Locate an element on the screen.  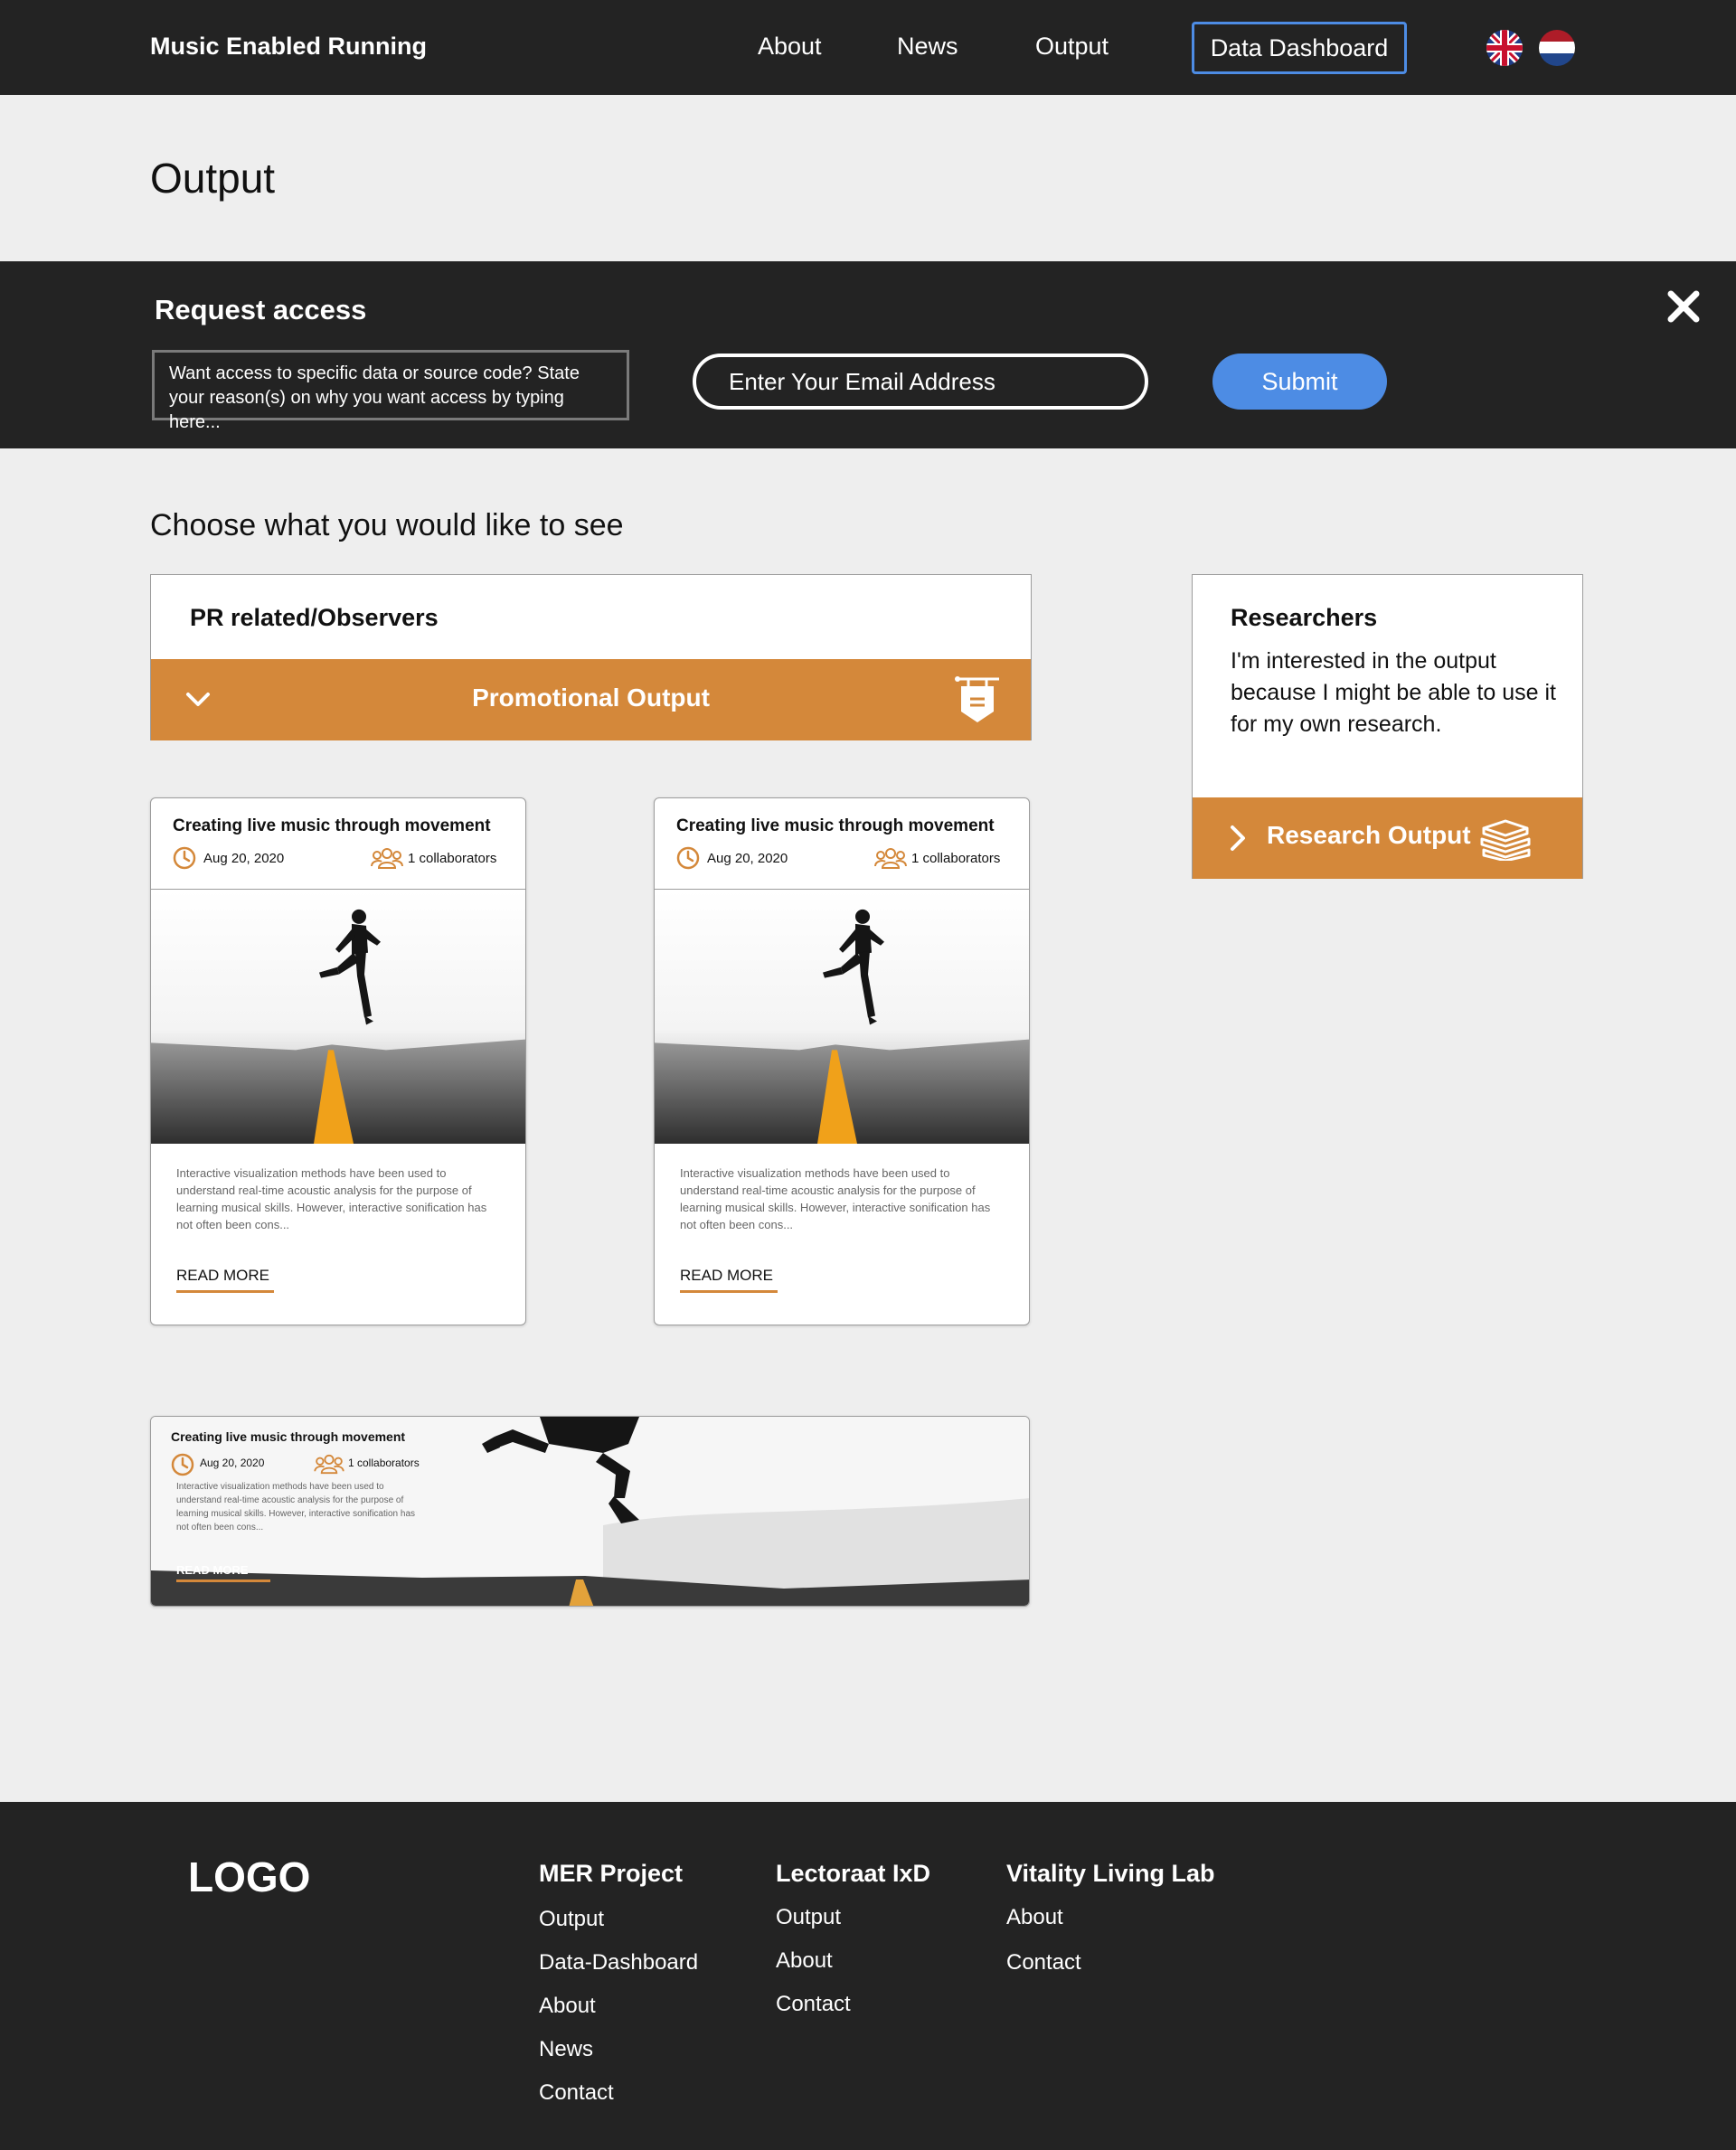
footer-col-title-mer: MER Project is located at coordinates (612, 1874).